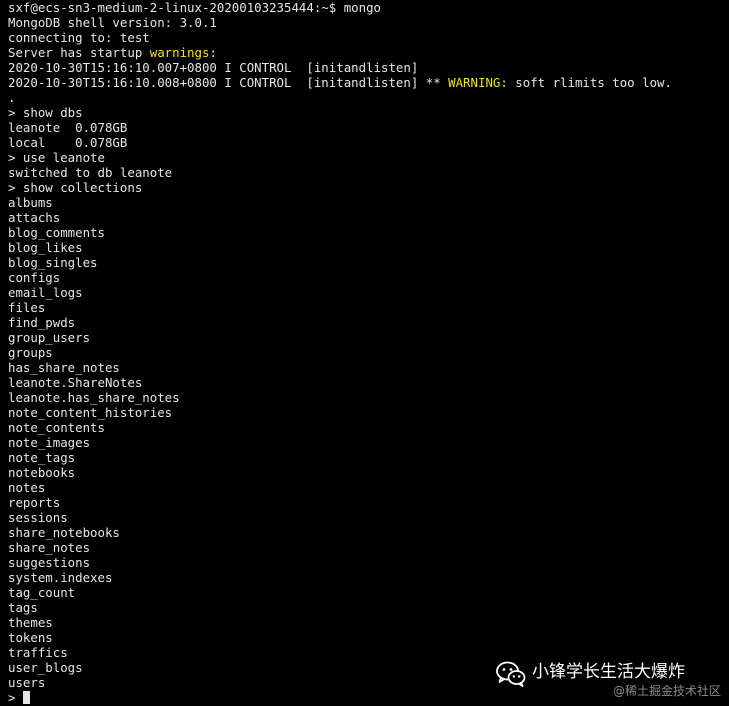  Describe the element at coordinates (56, 427) in the screenshot. I see `collection-entry: note_contents` at that location.